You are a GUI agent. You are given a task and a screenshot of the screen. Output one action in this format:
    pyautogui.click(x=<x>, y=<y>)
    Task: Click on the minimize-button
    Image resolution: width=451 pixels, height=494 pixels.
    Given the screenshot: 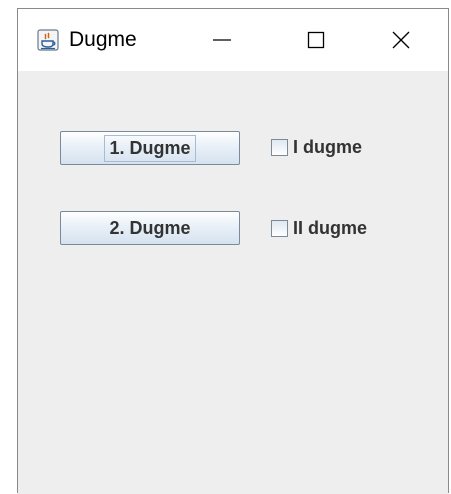 What is the action you would take?
    pyautogui.click(x=222, y=40)
    